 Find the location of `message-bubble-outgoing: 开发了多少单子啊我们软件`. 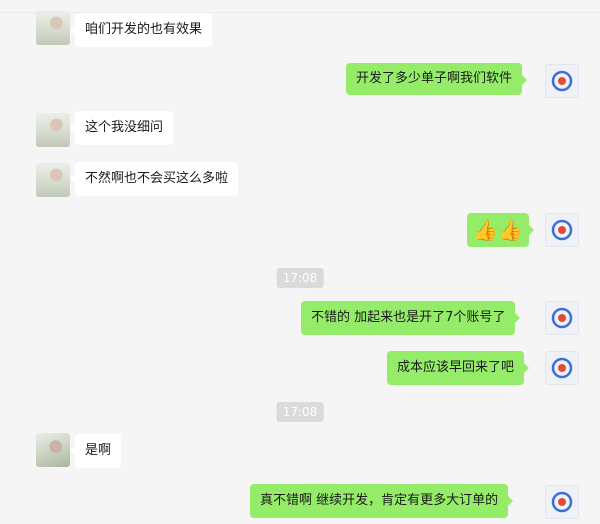

message-bubble-outgoing: 开发了多少单子啊我们软件 is located at coordinates (437, 79).